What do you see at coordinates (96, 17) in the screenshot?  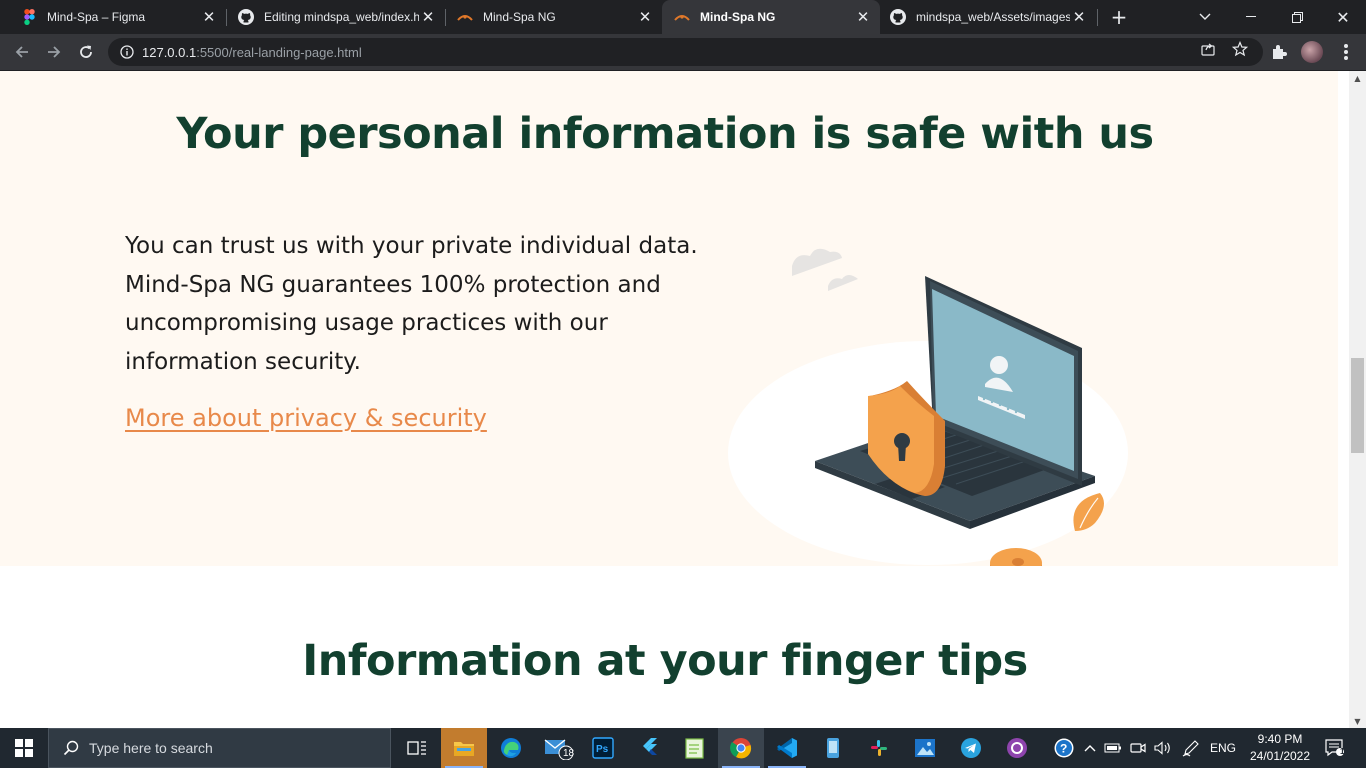 I see `tab-title: Mind-Spa – Figma` at bounding box center [96, 17].